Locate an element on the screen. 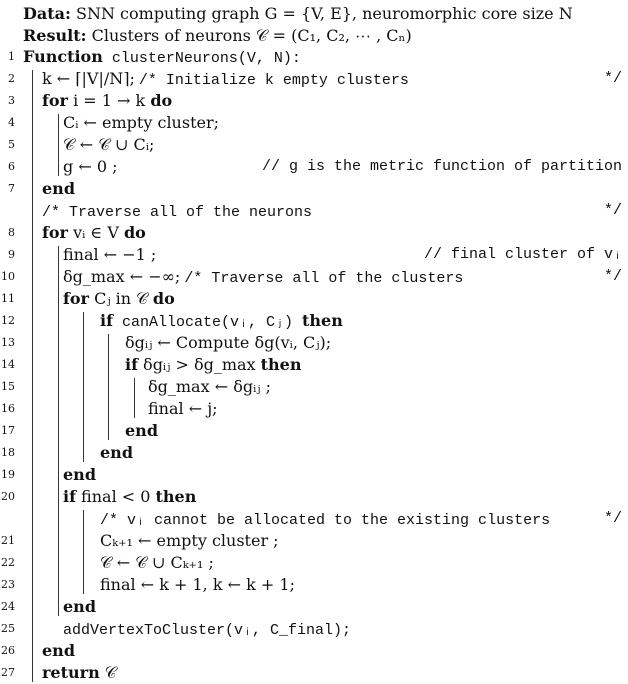 This screenshot has width=628, height=684. comment: /* Traverse all of the neurons is located at coordinates (177, 212).